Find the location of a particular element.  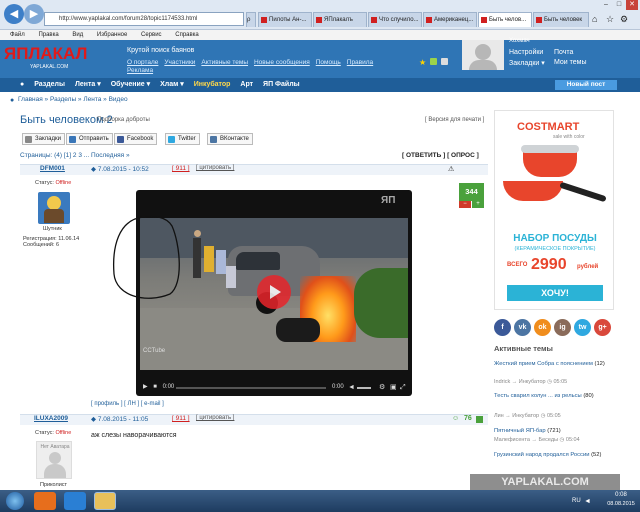

tools-icon is located at coordinates (433, 61).